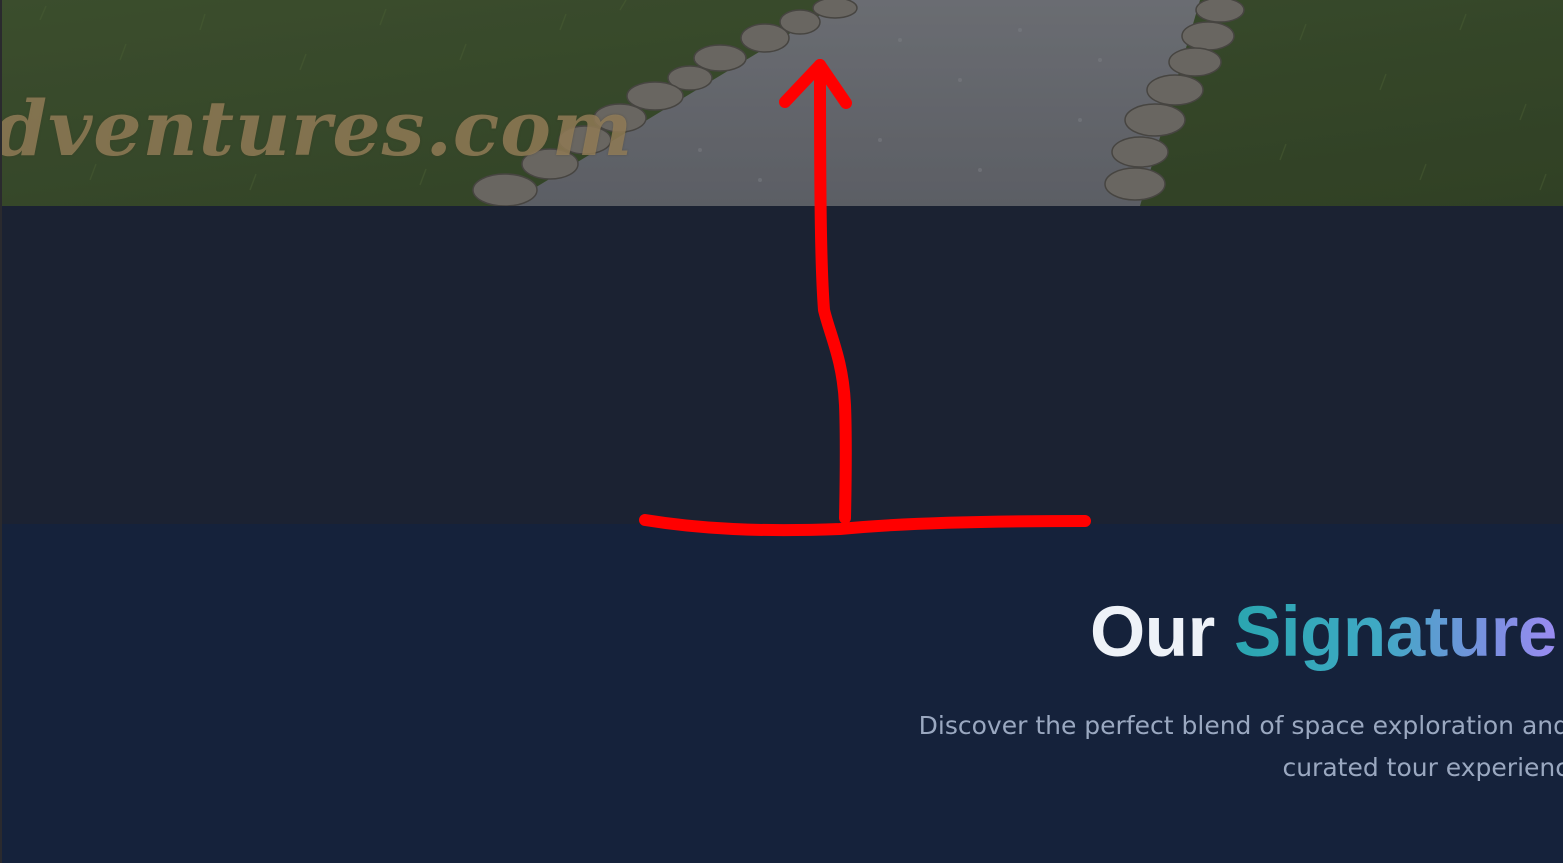  What do you see at coordinates (1395, 632) in the screenshot?
I see `heading-word-signature: Signature` at bounding box center [1395, 632].